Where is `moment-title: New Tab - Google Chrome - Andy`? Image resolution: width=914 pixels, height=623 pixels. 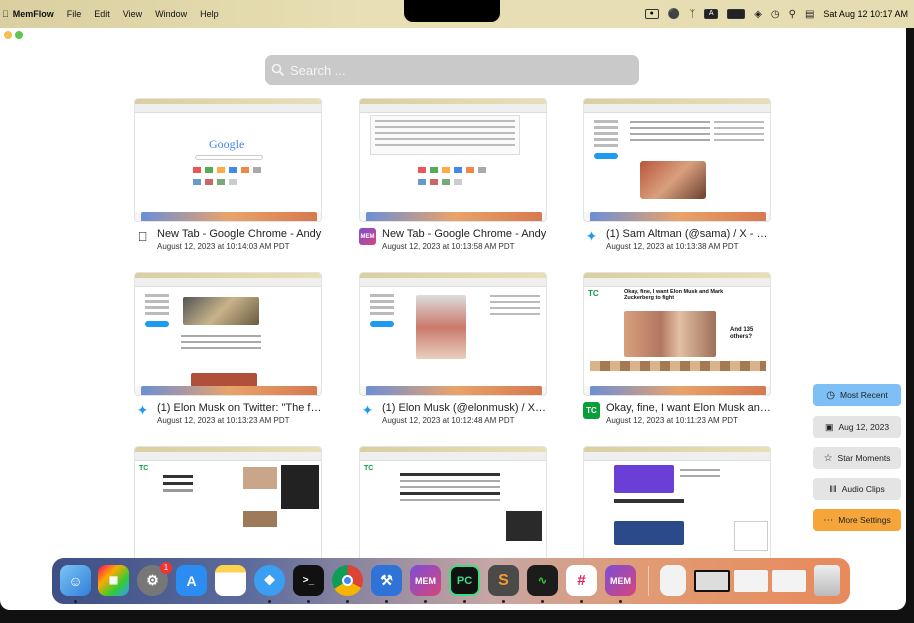 moment-title: New Tab - Google Chrome - Andy is located at coordinates (239, 234).